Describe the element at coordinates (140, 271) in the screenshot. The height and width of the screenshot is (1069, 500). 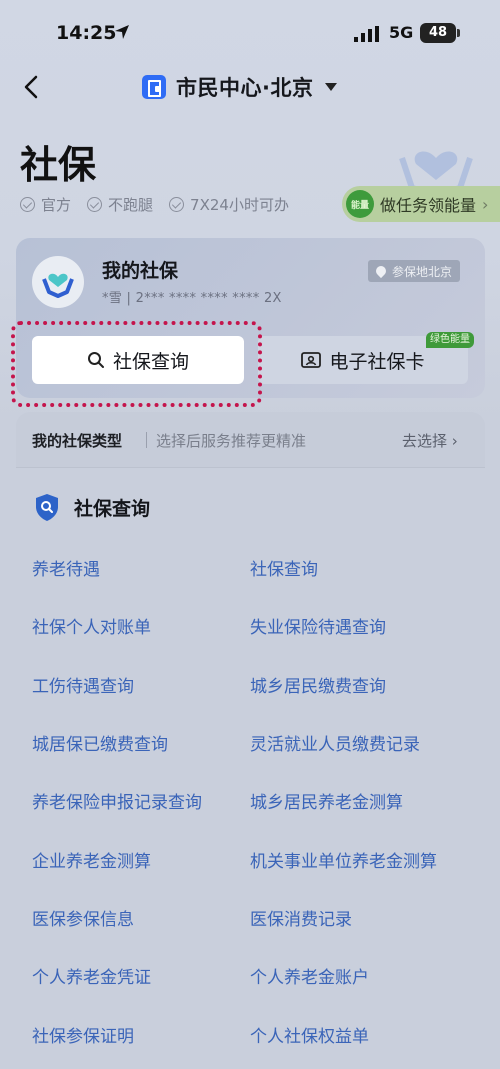
I see `card-title: 我的社保` at that location.